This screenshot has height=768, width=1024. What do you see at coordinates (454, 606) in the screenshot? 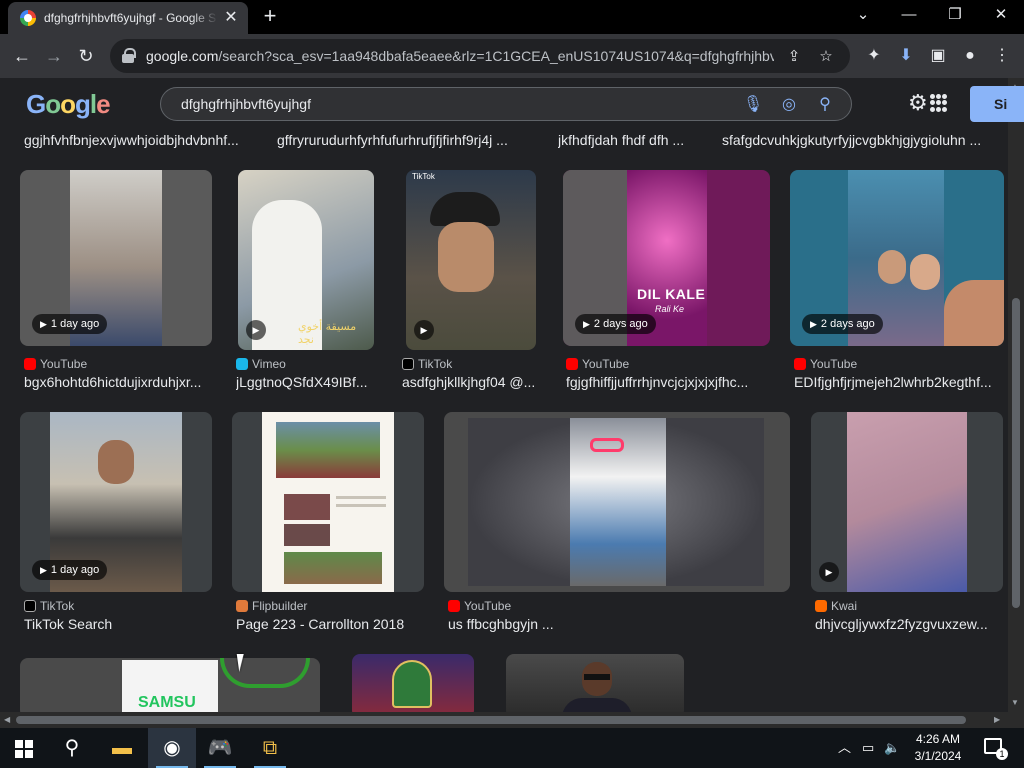
I see `youtube-icon` at bounding box center [454, 606].